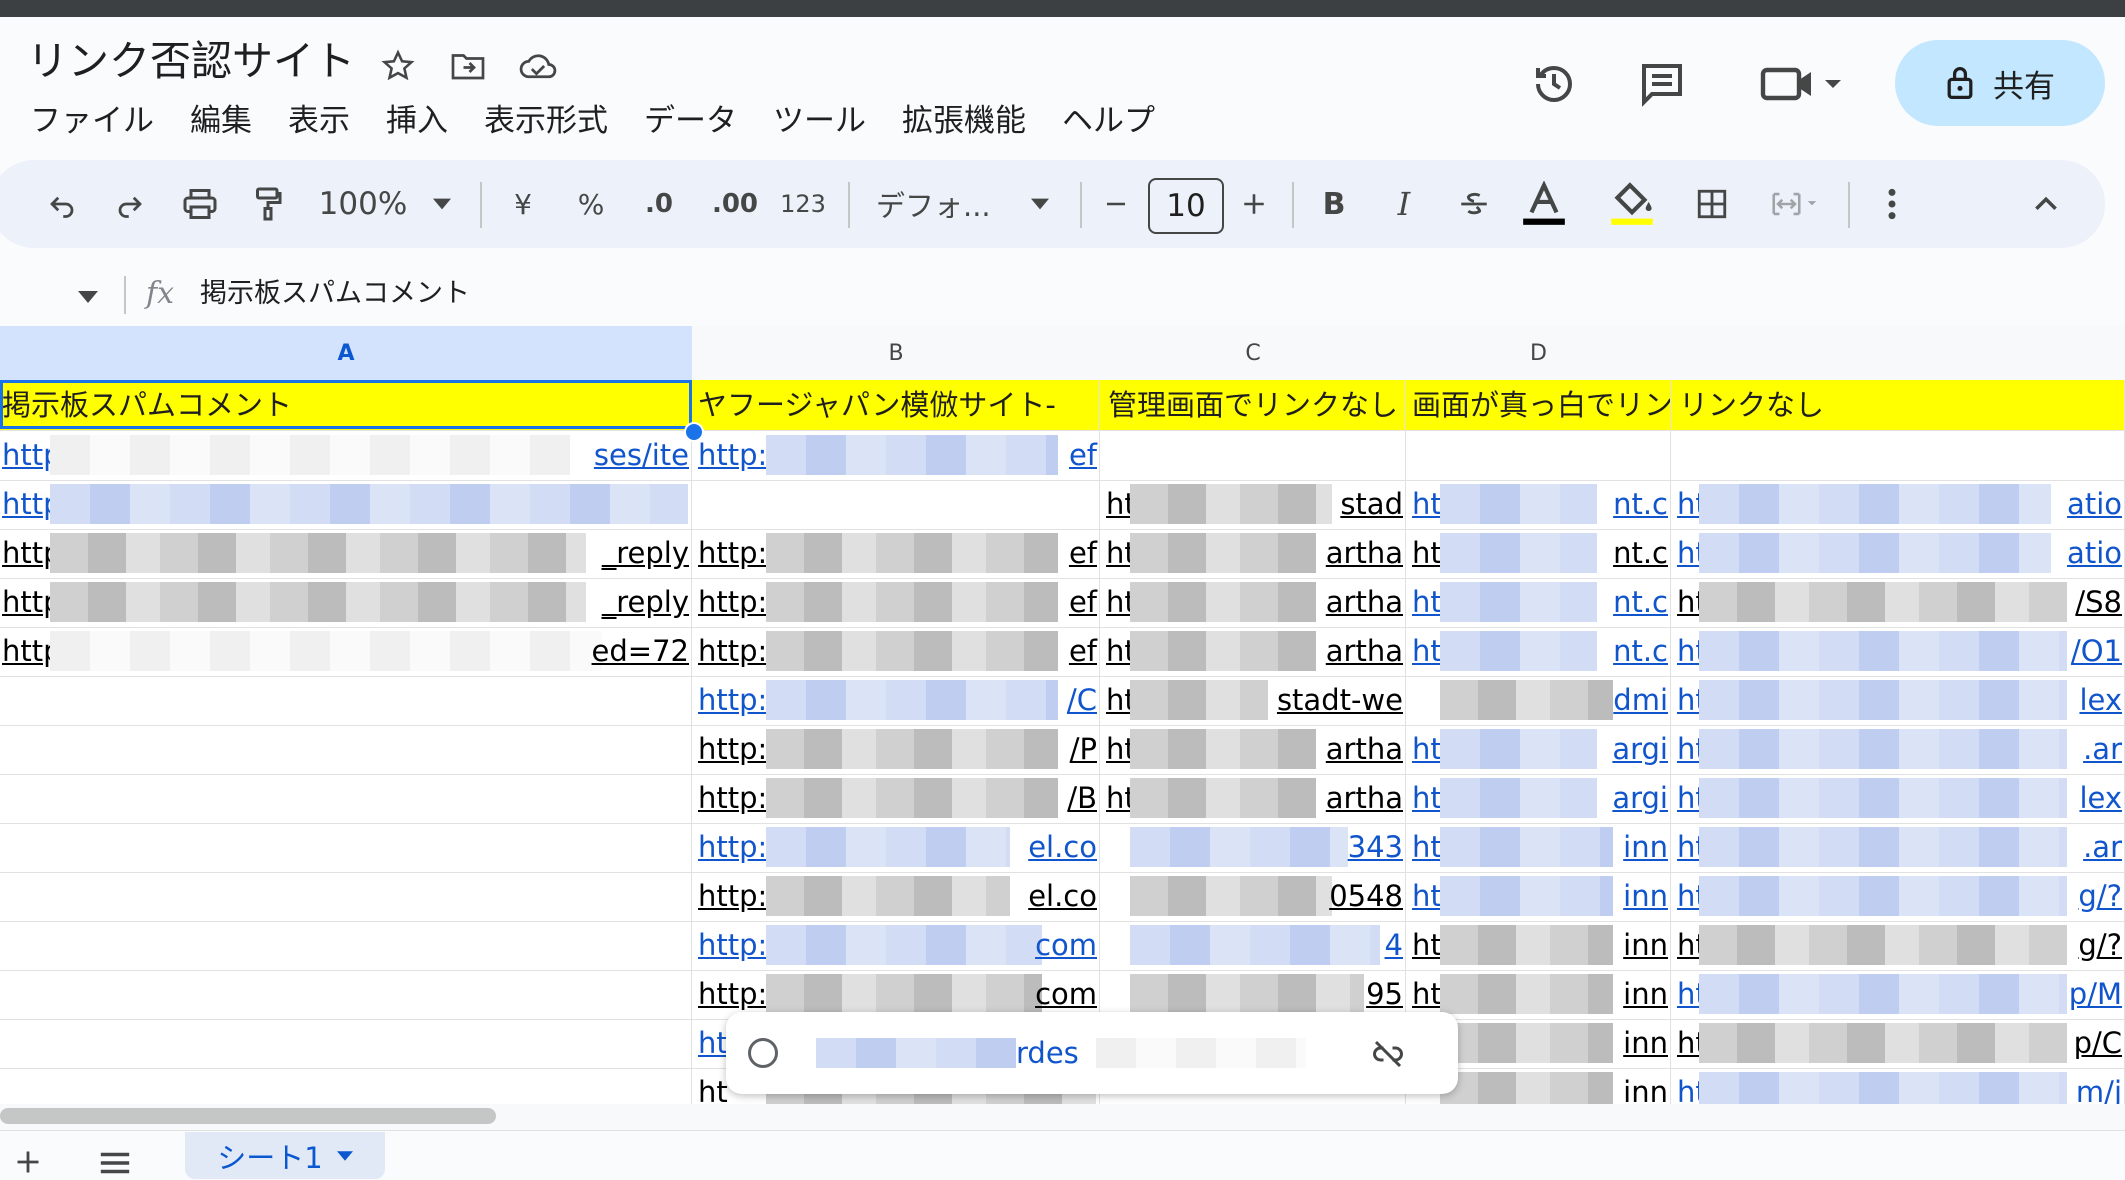 This screenshot has height=1180, width=2125. I want to click on cell-link-suffix: ef, so click(1083, 602).